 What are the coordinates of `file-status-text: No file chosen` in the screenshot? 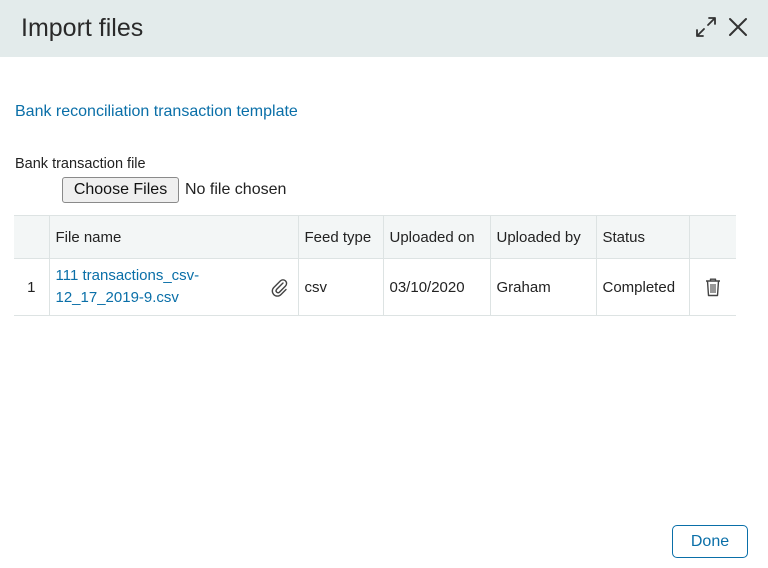 It's located at (236, 189).